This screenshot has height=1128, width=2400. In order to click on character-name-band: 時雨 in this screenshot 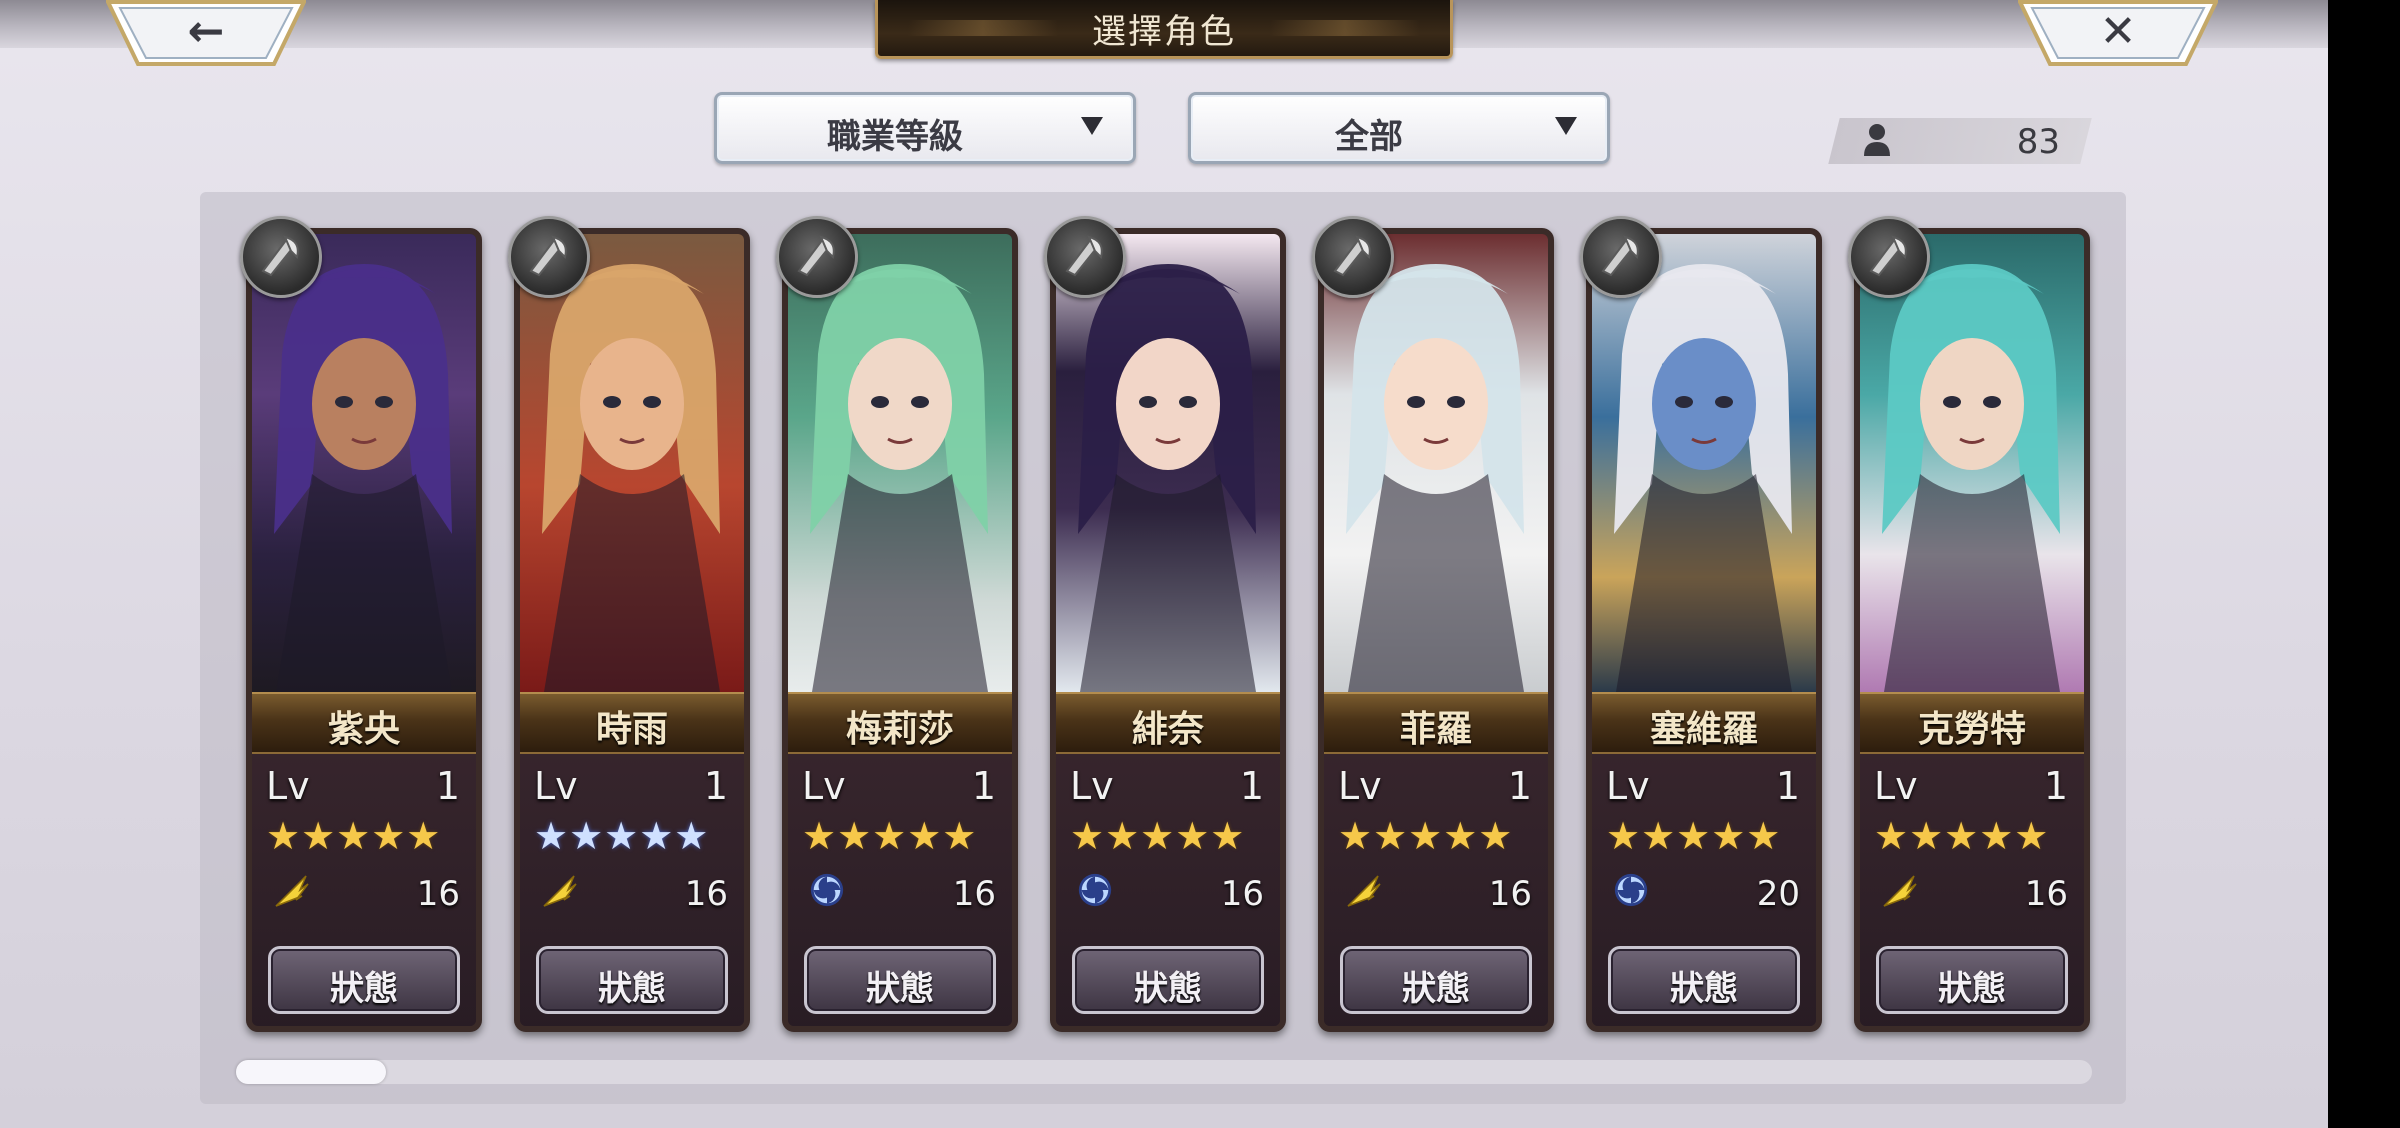, I will do `click(632, 723)`.